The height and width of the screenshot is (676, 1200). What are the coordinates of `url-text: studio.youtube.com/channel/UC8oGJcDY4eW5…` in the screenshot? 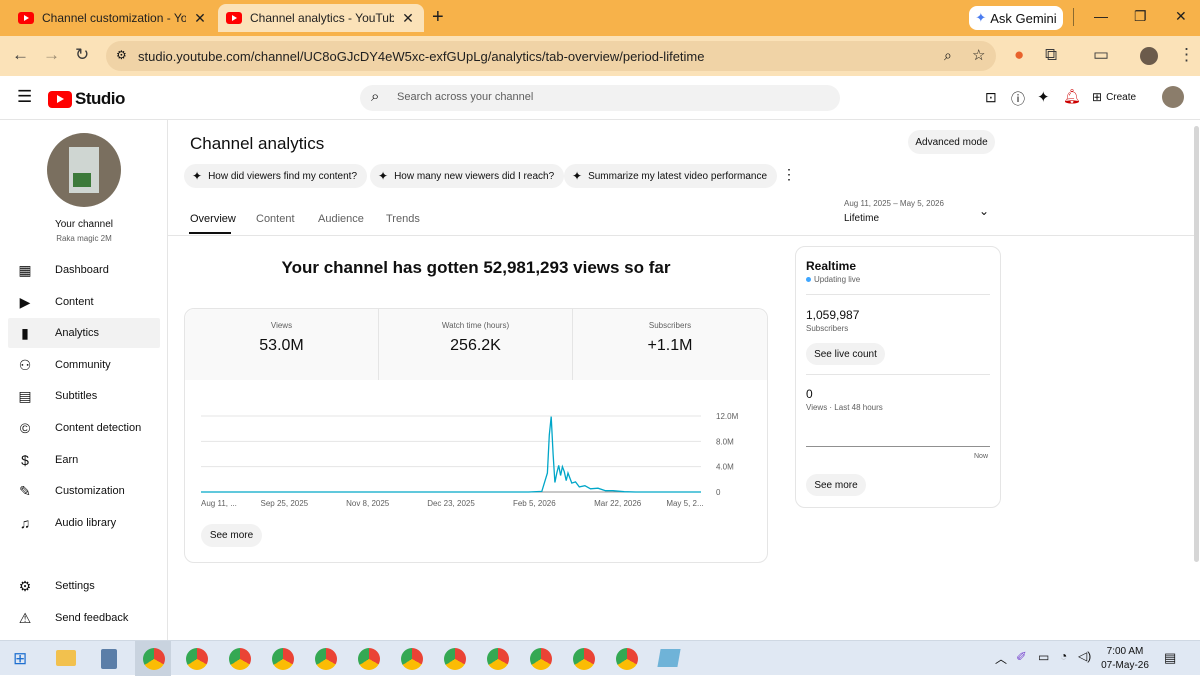 It's located at (421, 56).